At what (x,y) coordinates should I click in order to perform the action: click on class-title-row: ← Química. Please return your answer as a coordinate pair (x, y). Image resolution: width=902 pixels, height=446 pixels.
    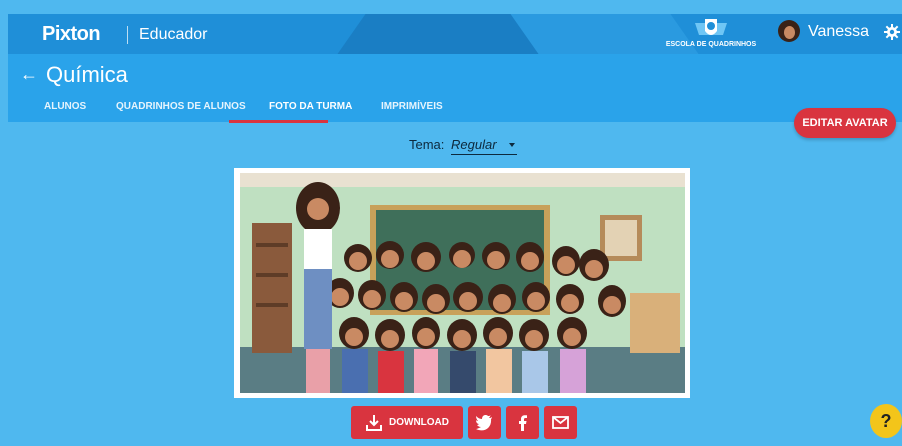
    Looking at the image, I should click on (74, 75).